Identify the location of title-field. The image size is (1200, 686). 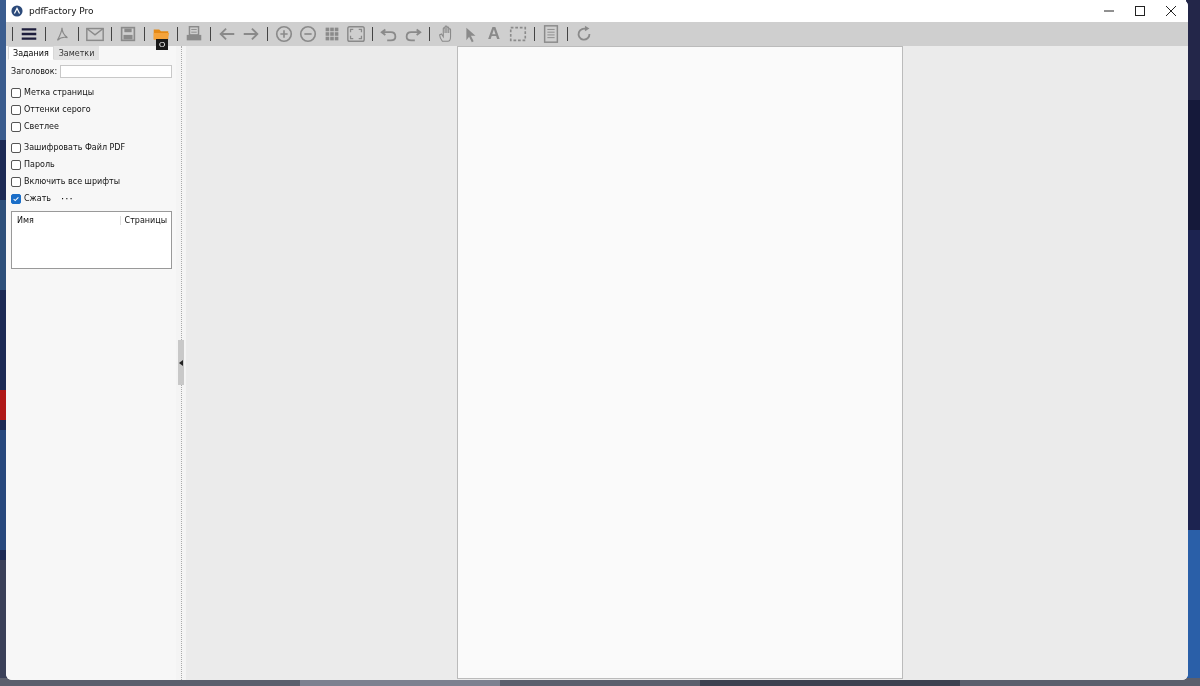
(116, 71).